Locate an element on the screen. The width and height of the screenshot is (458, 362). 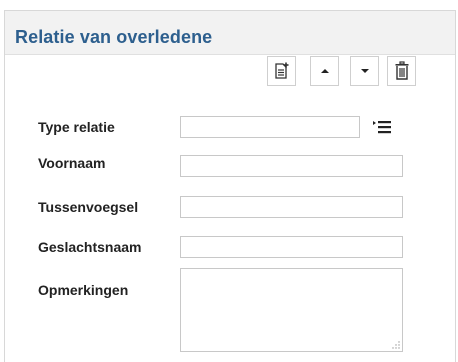
delete-button is located at coordinates (401, 71).